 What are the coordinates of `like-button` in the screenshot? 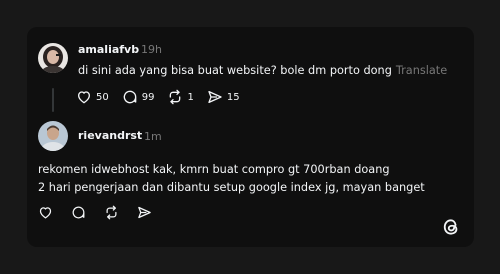 It's located at (45, 212).